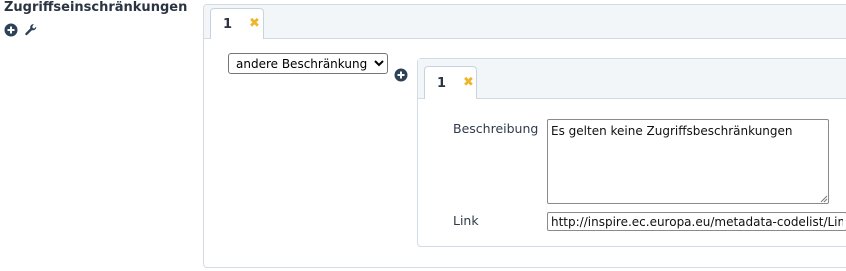 The width and height of the screenshot is (846, 271). What do you see at coordinates (496, 128) in the screenshot?
I see `beschreibung-label: Beschreibung` at bounding box center [496, 128].